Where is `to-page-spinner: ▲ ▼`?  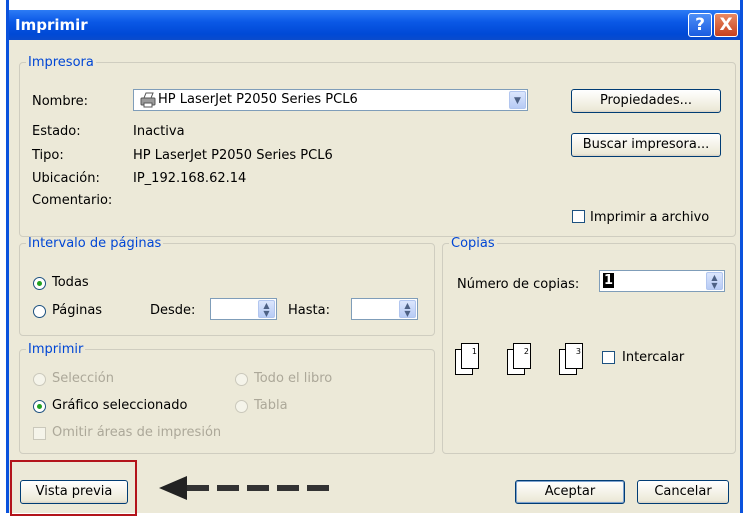 to-page-spinner: ▲ ▼ is located at coordinates (384, 309).